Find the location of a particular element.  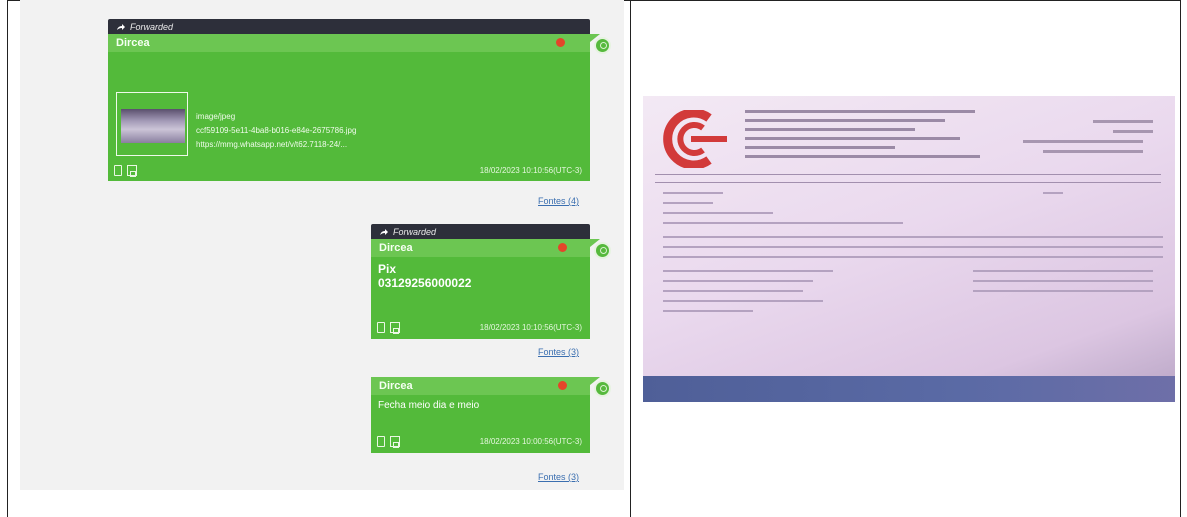

sender-name: Dircea is located at coordinates (349, 43).